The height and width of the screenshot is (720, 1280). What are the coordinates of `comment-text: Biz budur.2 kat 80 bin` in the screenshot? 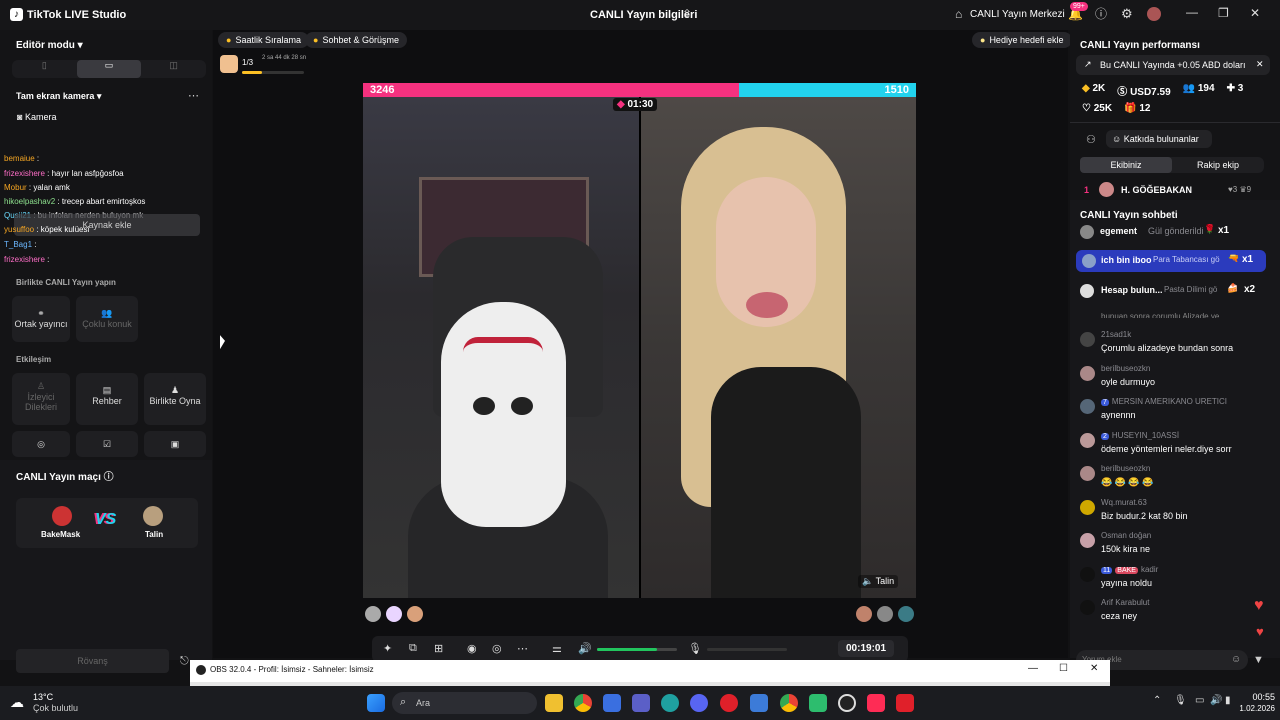 It's located at (1144, 516).